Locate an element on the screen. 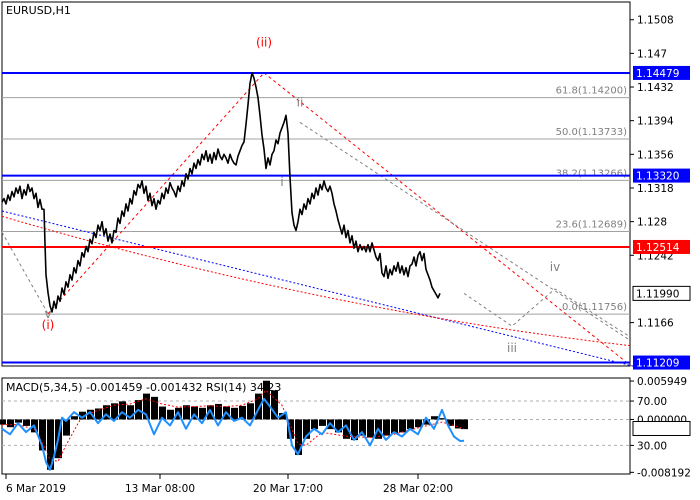 The image size is (700, 500). price-axis-label: 1.128 is located at coordinates (652, 223).